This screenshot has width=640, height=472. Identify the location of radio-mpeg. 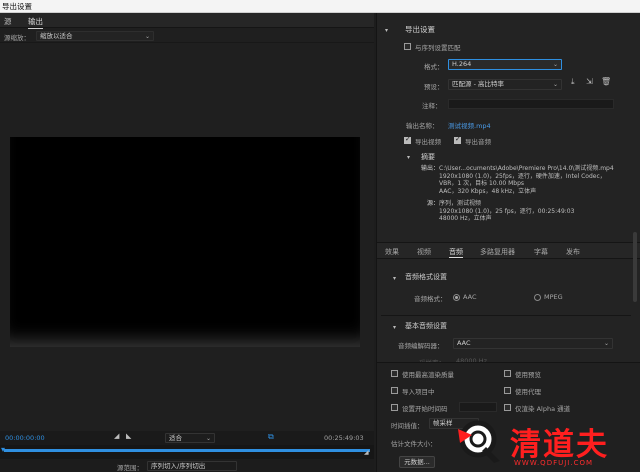
(537, 297).